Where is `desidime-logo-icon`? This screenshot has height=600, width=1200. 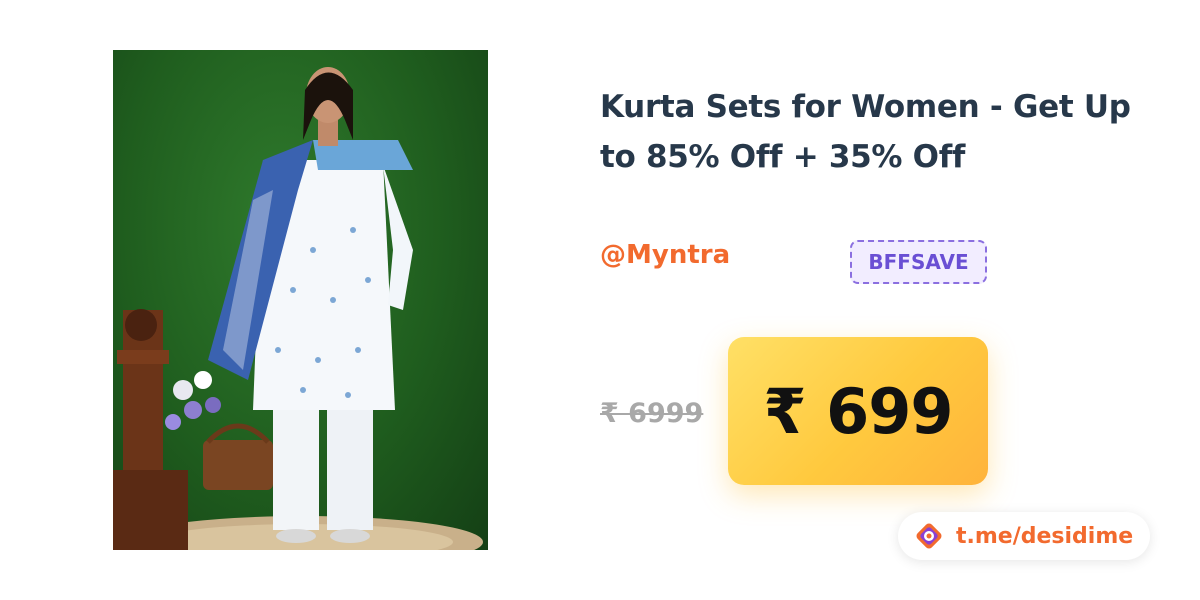
desidime-logo-icon is located at coordinates (929, 536).